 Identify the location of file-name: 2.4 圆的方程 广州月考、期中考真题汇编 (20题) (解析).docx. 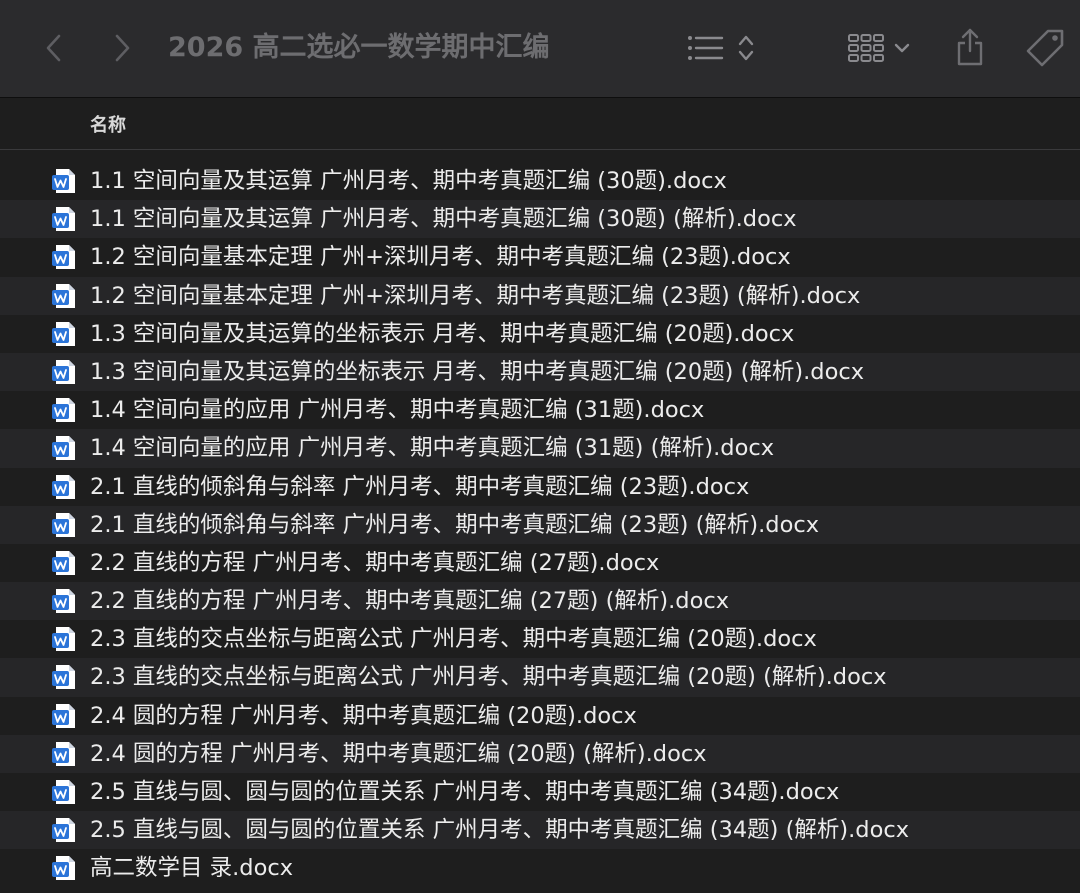
(398, 753).